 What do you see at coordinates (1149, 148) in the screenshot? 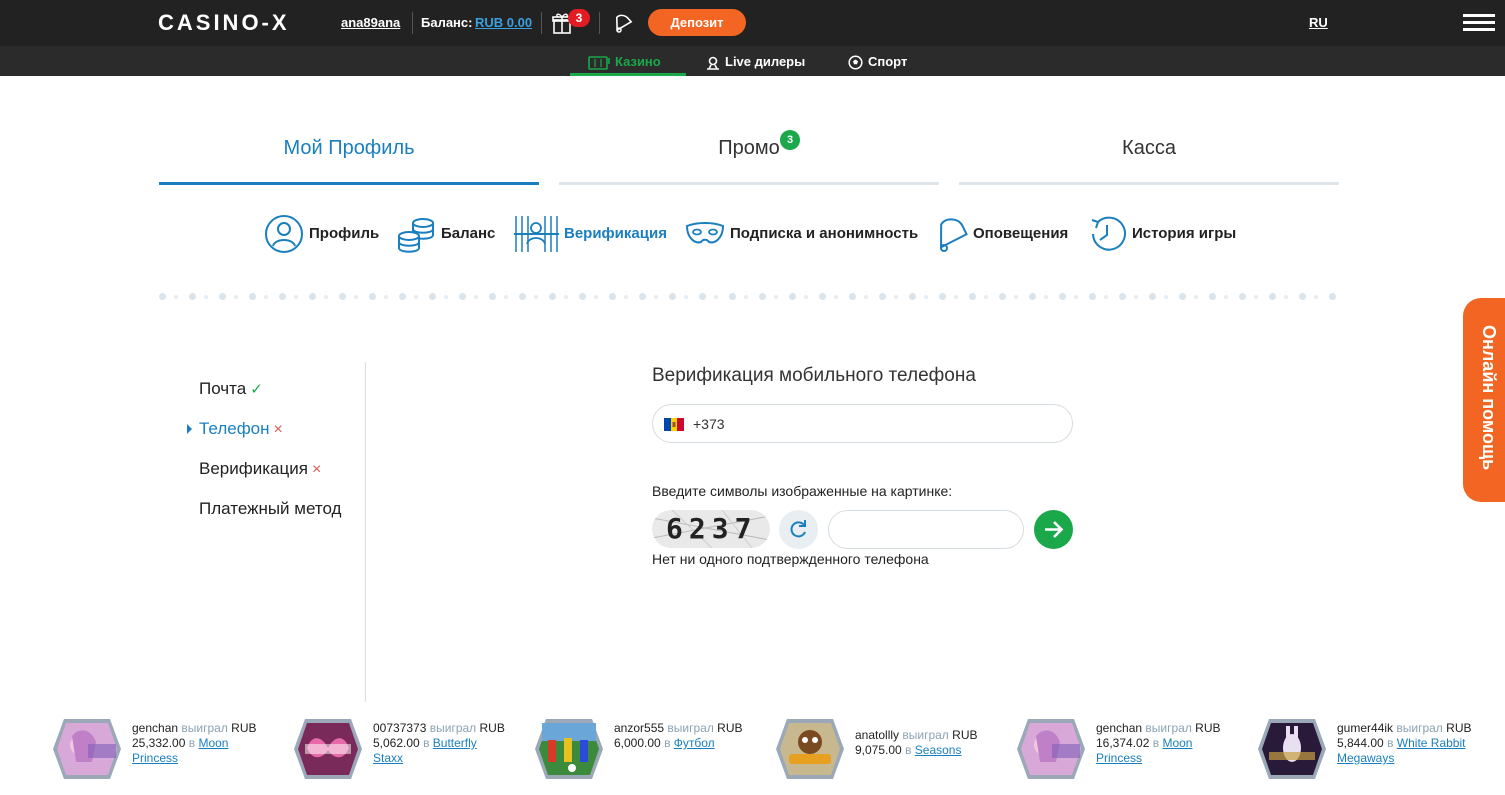
I see `tab-cashier-label: Касса` at bounding box center [1149, 148].